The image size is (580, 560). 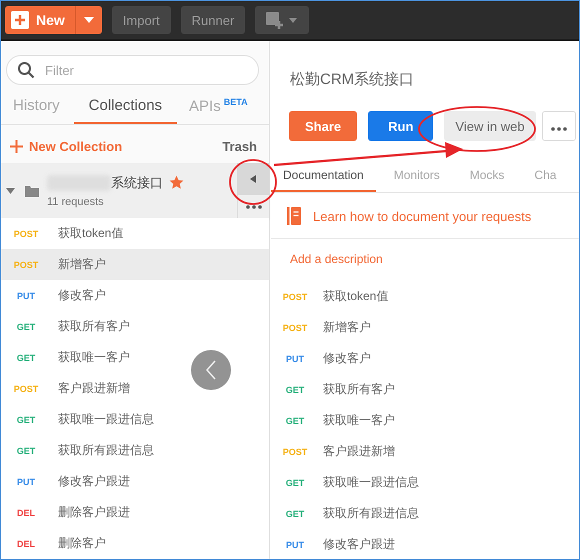 I want to click on new-collection-button: New Collection, so click(x=66, y=146).